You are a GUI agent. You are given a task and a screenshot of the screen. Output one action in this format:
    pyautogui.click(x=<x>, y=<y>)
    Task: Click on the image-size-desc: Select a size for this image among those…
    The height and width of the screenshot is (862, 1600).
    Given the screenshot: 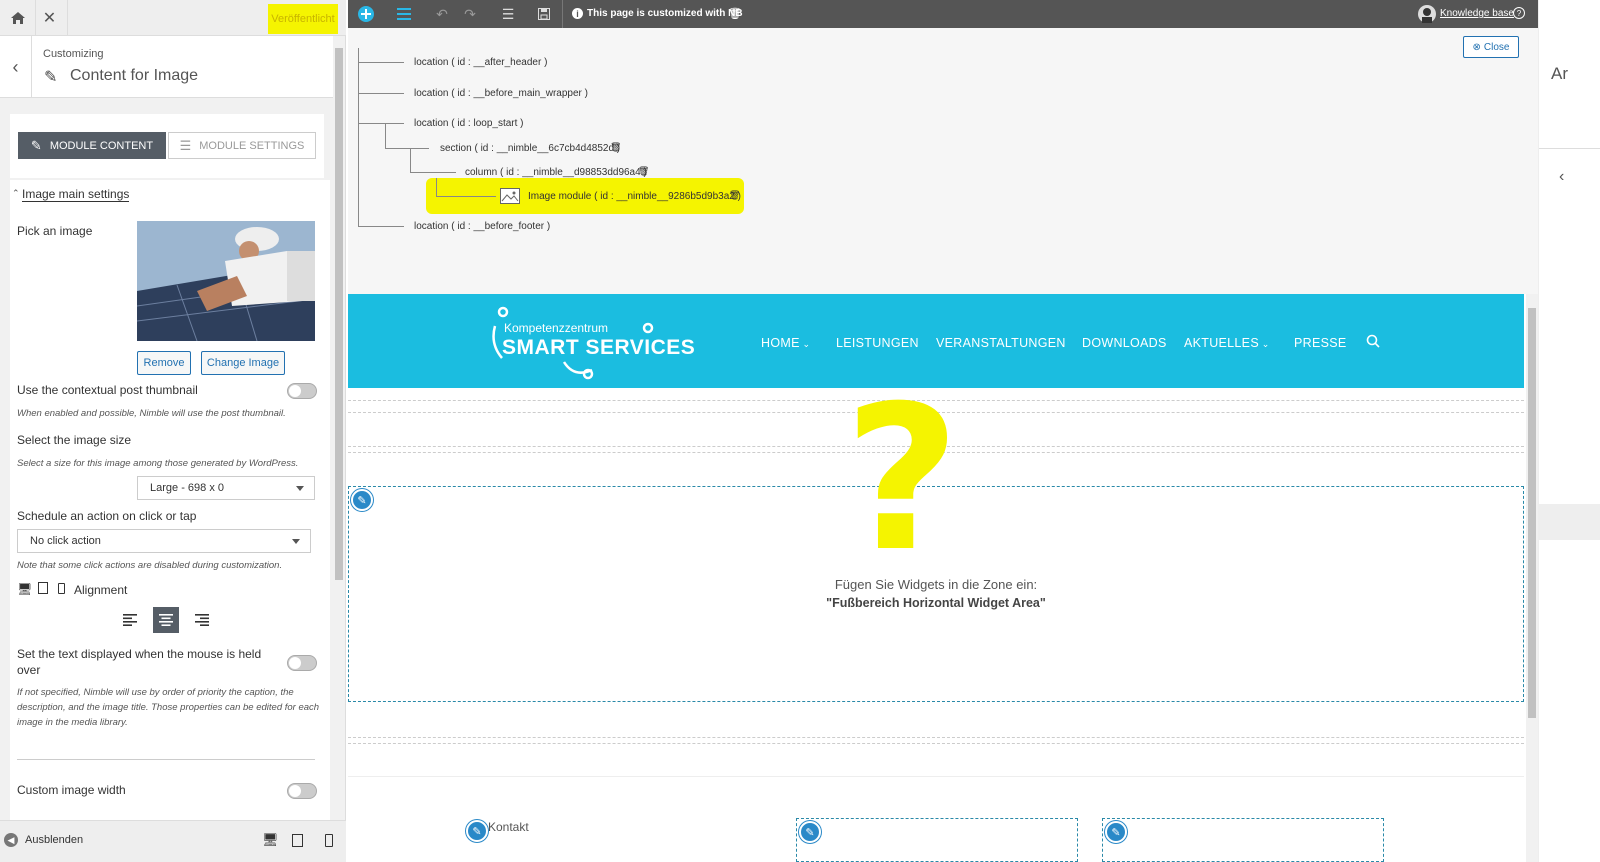 What is the action you would take?
    pyautogui.click(x=158, y=463)
    